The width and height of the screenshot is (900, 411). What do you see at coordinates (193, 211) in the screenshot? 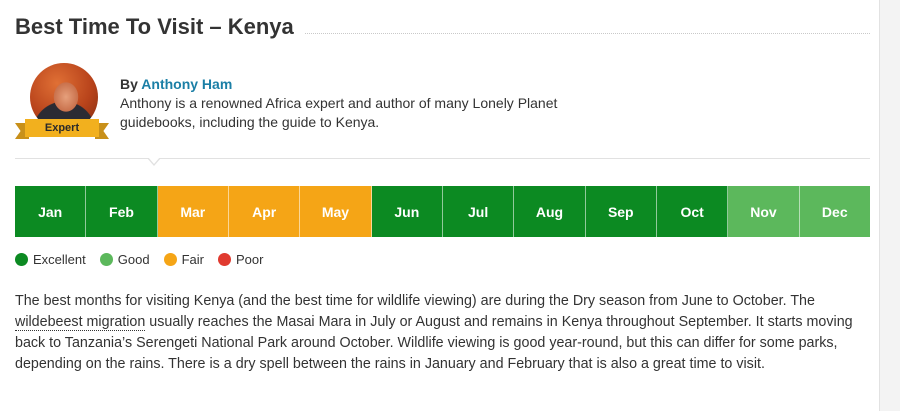
I see `month-mar: Mar` at bounding box center [193, 211].